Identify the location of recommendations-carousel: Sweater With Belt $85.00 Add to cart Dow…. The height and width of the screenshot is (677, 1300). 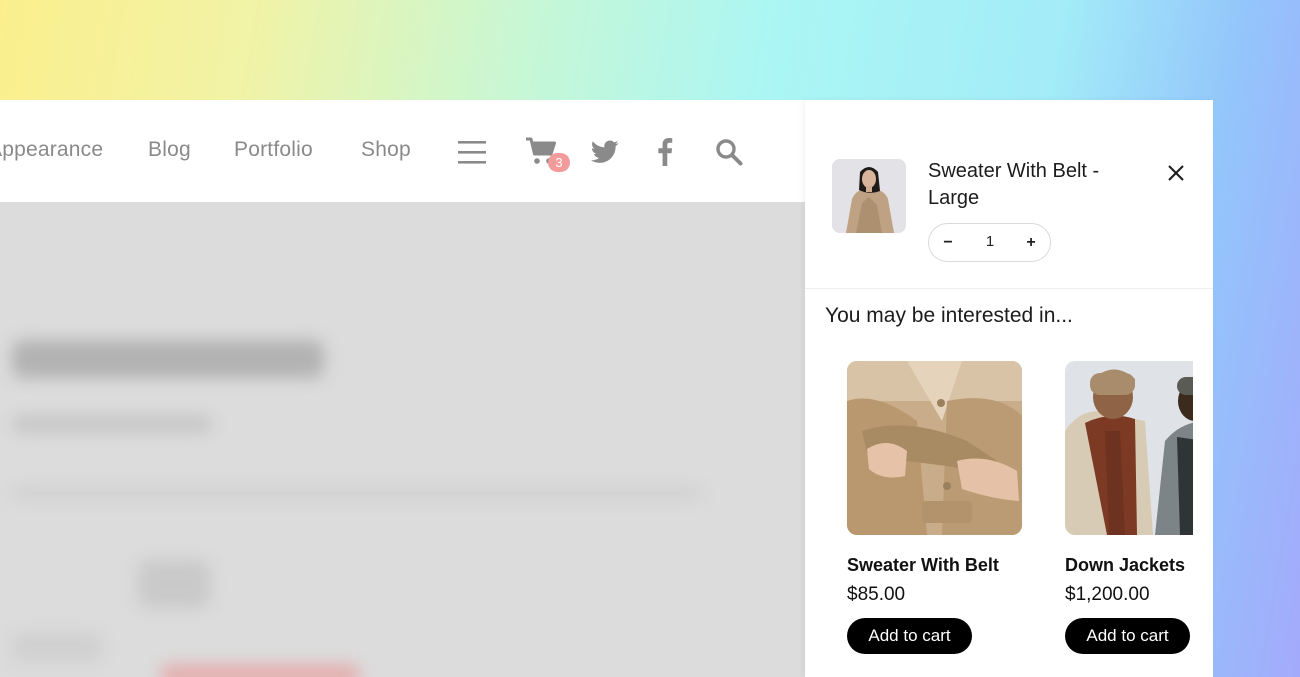
(999, 519).